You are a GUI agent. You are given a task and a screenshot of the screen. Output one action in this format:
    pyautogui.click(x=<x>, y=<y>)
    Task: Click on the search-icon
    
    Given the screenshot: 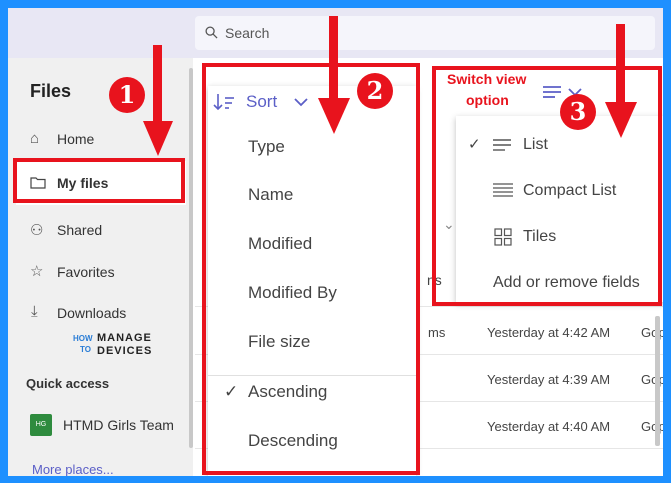 What is the action you would take?
    pyautogui.click(x=211, y=32)
    